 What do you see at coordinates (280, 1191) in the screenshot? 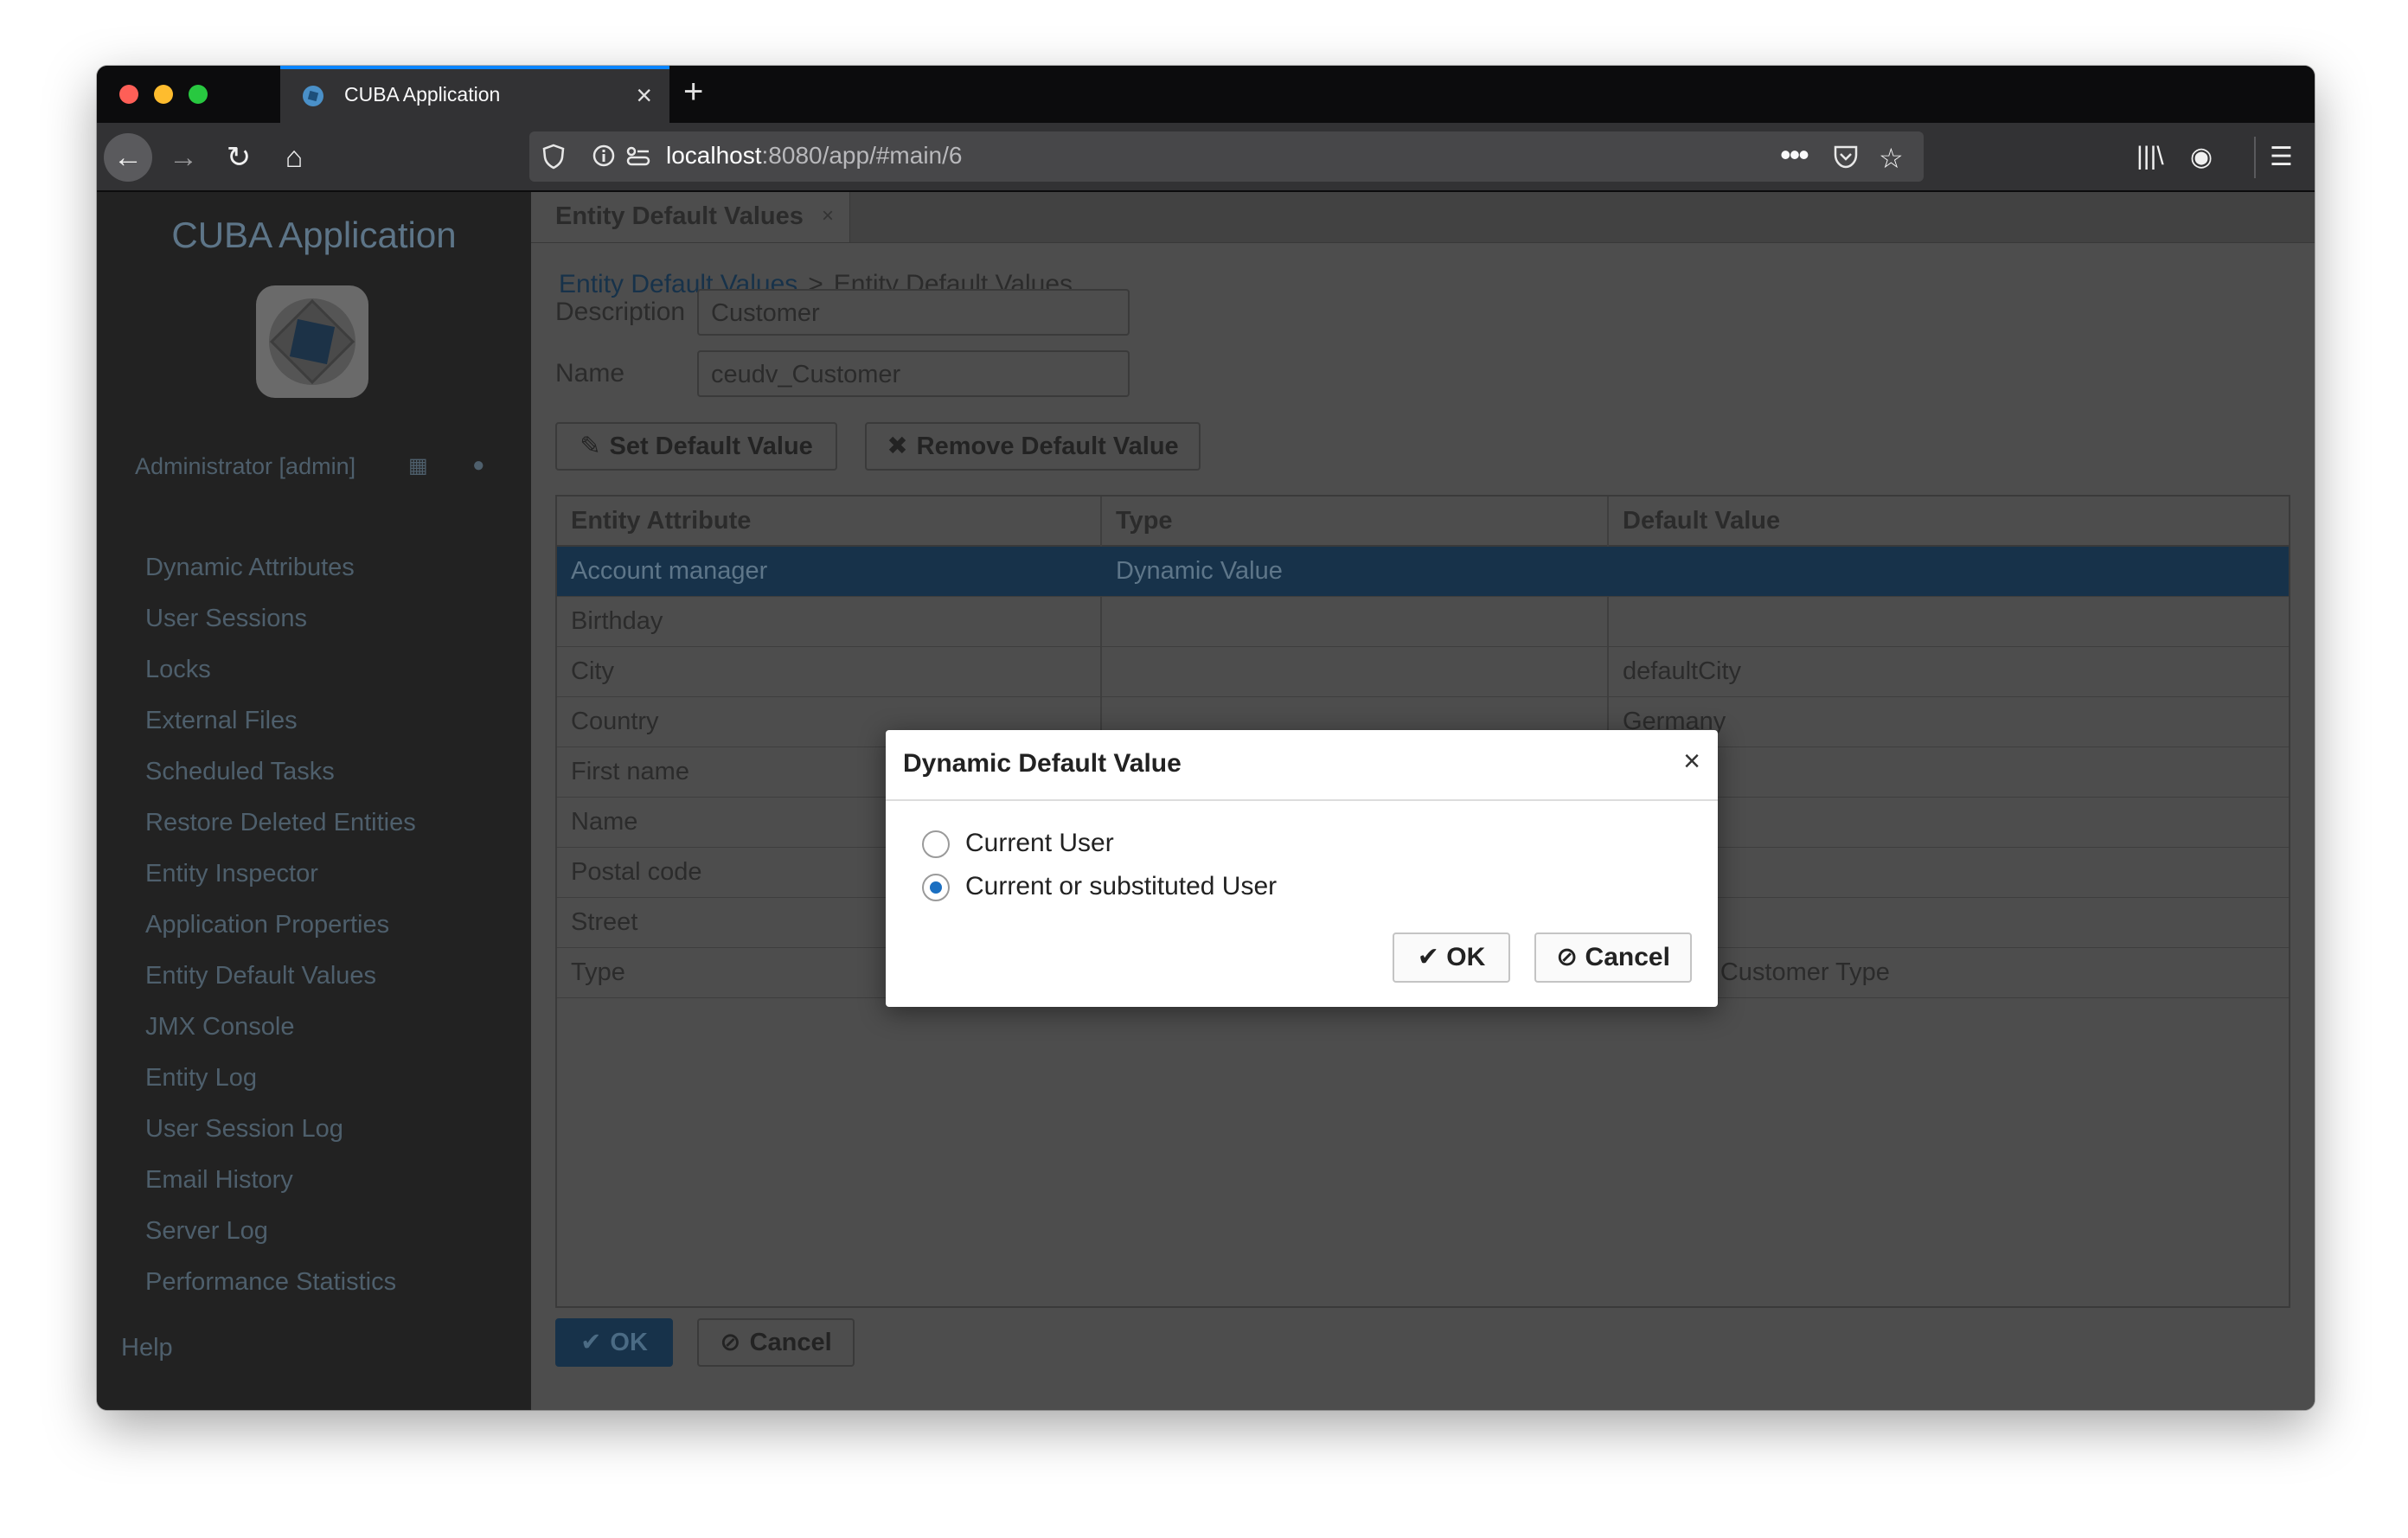
I see `menu-item-email-history: Email History` at bounding box center [280, 1191].